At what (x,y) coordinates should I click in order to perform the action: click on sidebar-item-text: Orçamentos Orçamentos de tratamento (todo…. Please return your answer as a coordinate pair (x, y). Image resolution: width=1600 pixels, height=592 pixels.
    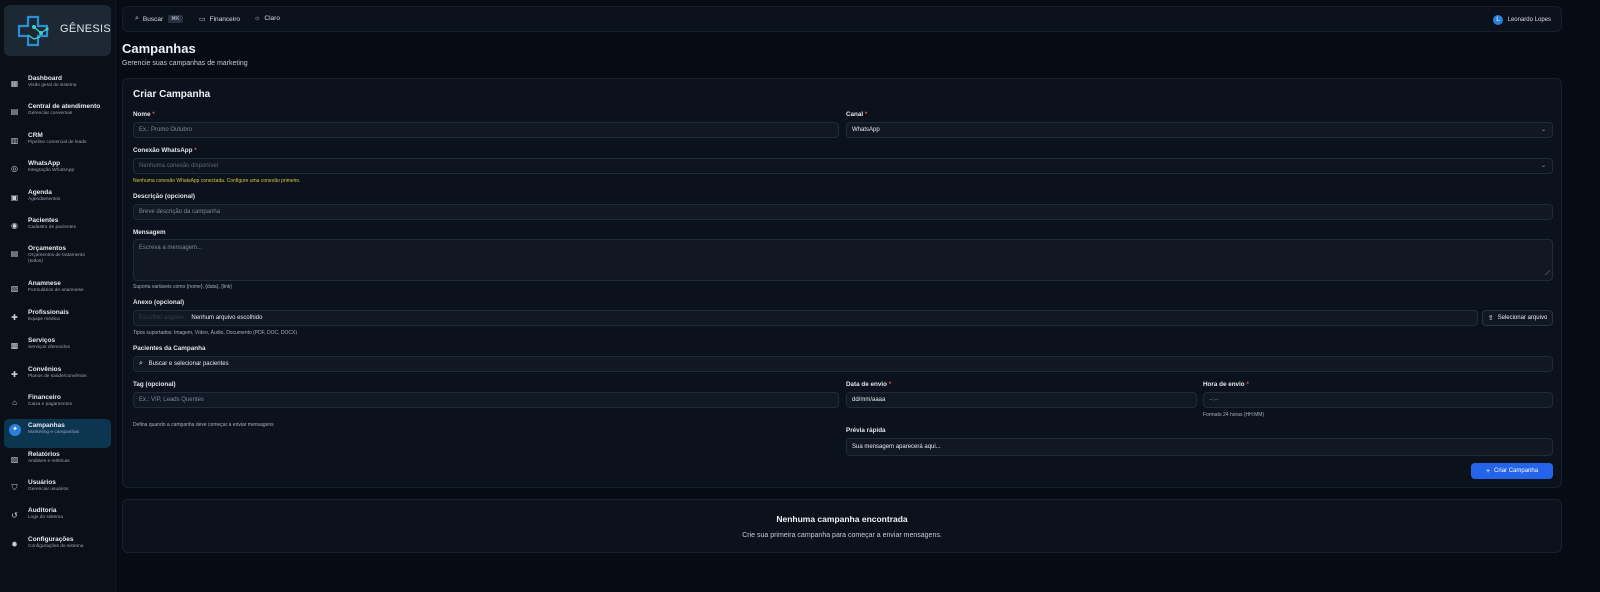
    Looking at the image, I should click on (63, 255).